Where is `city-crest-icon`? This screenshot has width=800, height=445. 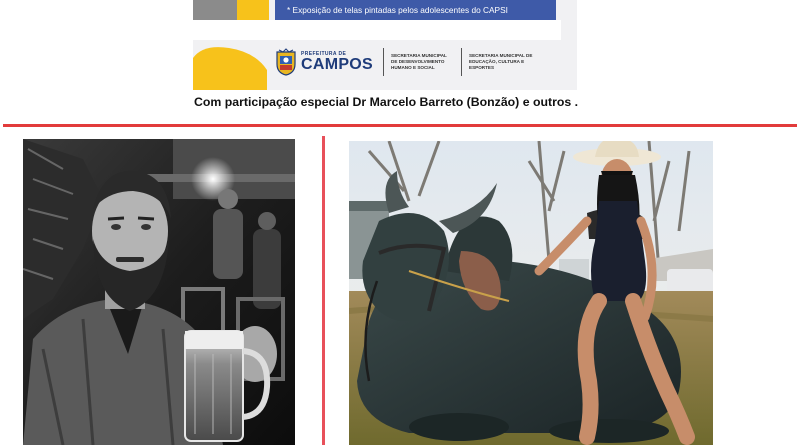
city-crest-icon is located at coordinates (286, 62).